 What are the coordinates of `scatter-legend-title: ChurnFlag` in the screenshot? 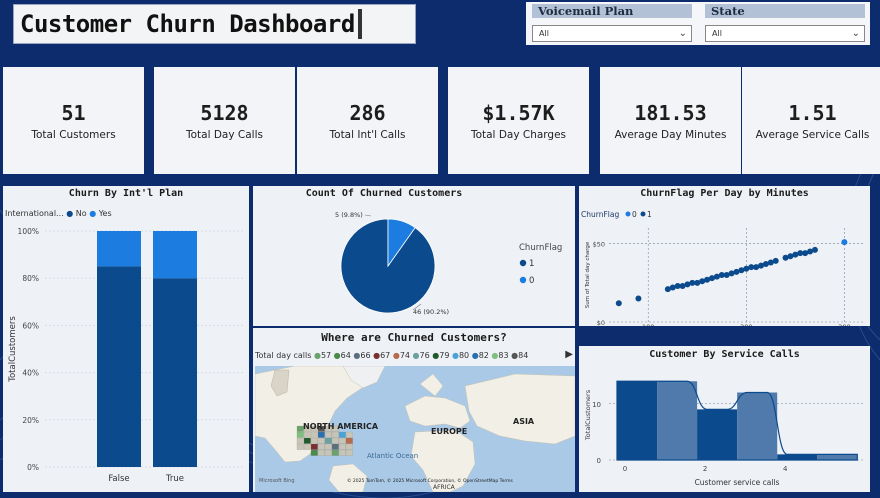 It's located at (600, 214).